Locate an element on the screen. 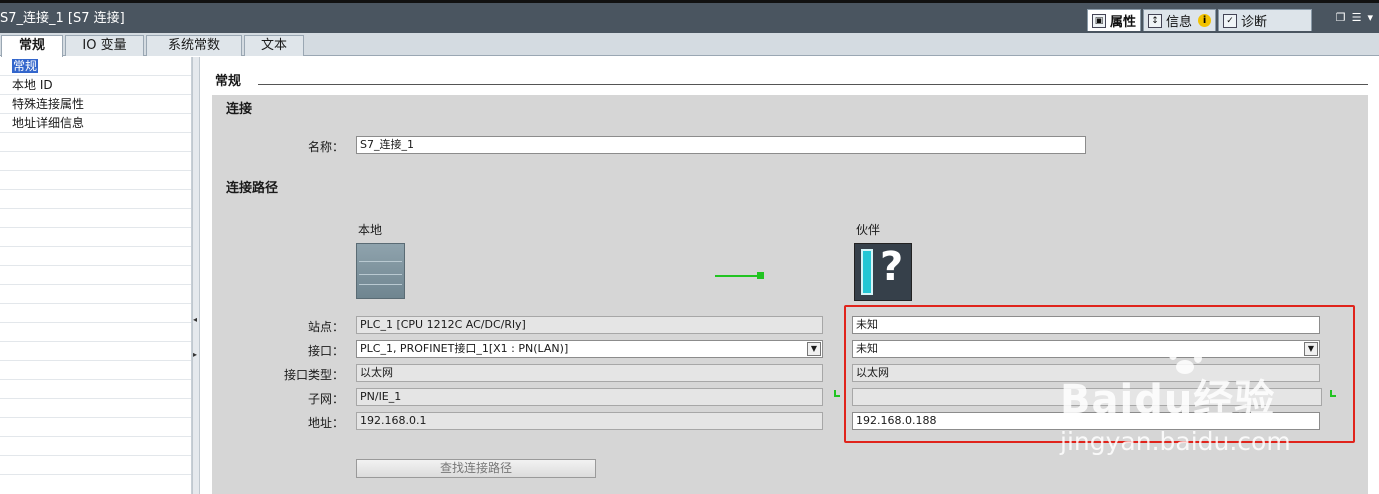 The width and height of the screenshot is (1379, 494). interface-type-label: 接口类型： is located at coordinates (313, 375).